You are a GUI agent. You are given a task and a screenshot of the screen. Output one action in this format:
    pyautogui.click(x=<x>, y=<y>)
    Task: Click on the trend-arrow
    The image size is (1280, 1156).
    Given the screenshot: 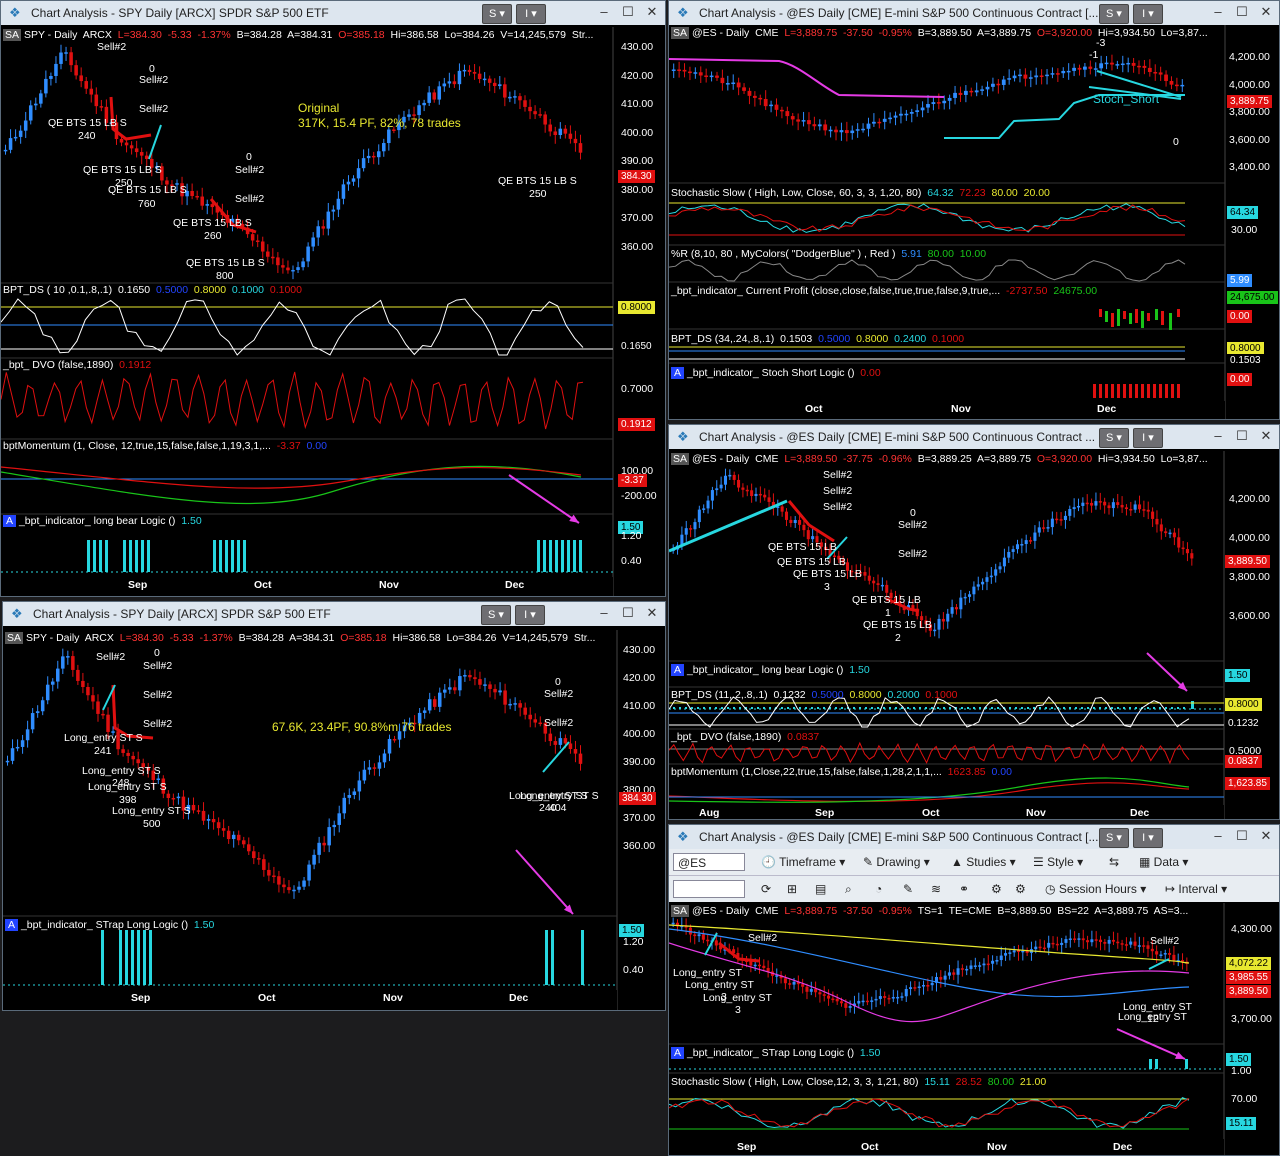 What is the action you would take?
    pyautogui.click(x=544, y=882)
    